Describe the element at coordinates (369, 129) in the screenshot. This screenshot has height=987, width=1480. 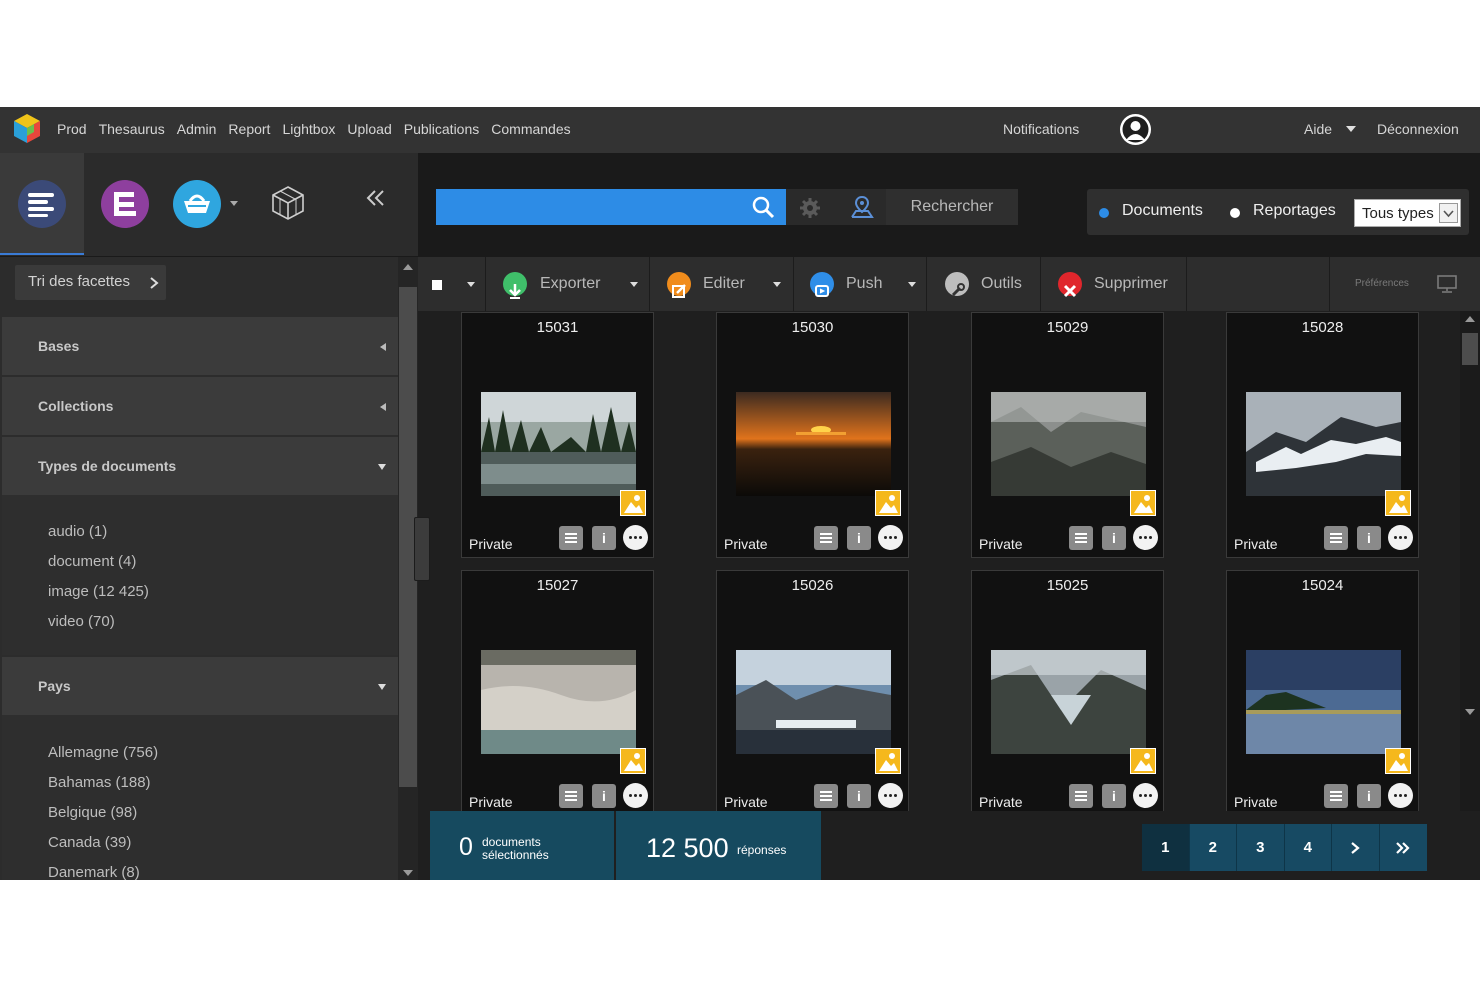
I see `nav-upload: Upload` at that location.